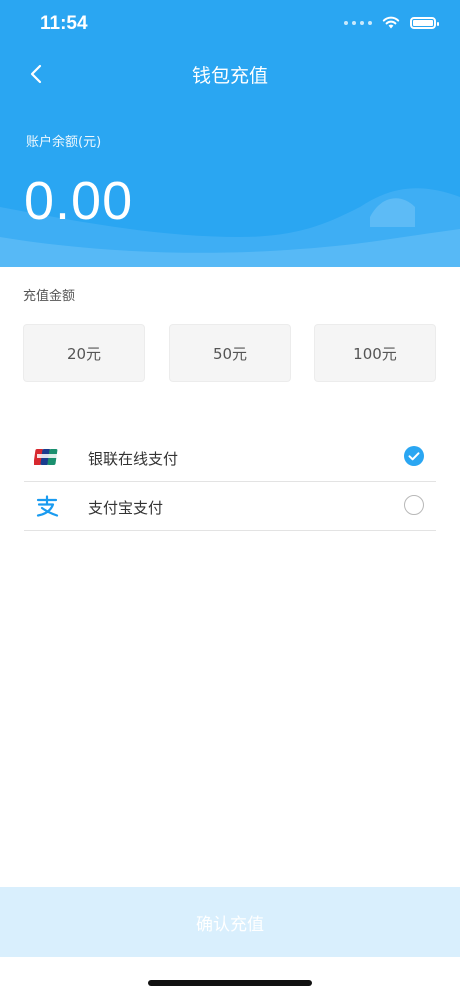 The width and height of the screenshot is (460, 996). Describe the element at coordinates (64, 23) in the screenshot. I see `status-time: 11:54` at that location.